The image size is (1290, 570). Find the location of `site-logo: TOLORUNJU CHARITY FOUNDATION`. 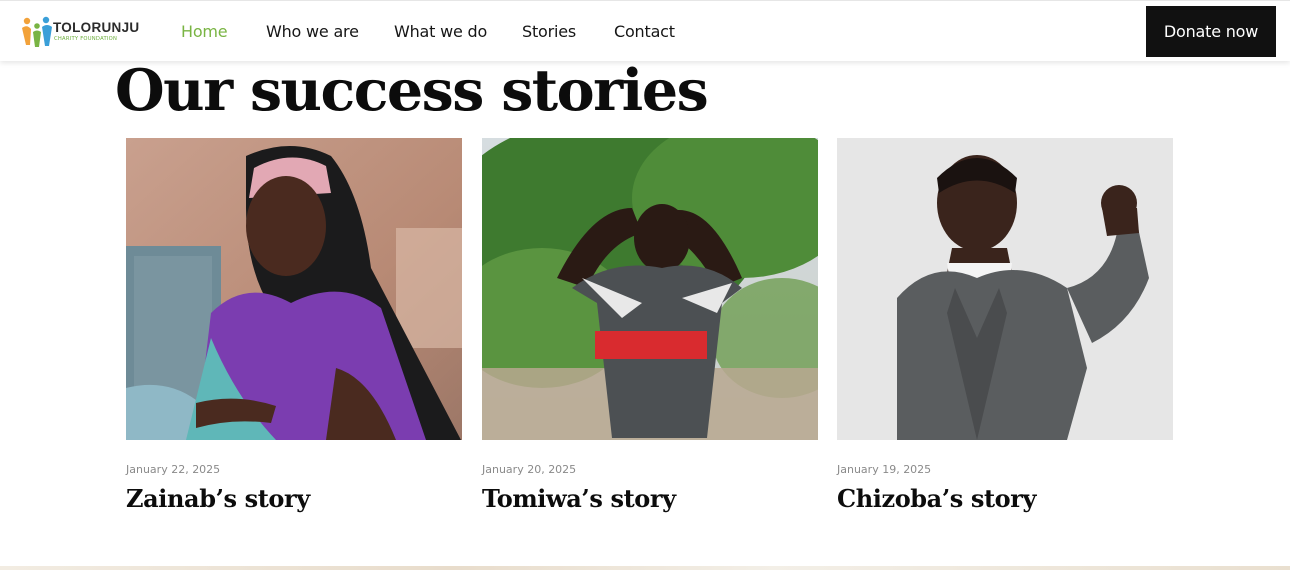

site-logo: TOLORUNJU CHARITY FOUNDATION is located at coordinates (80, 32).